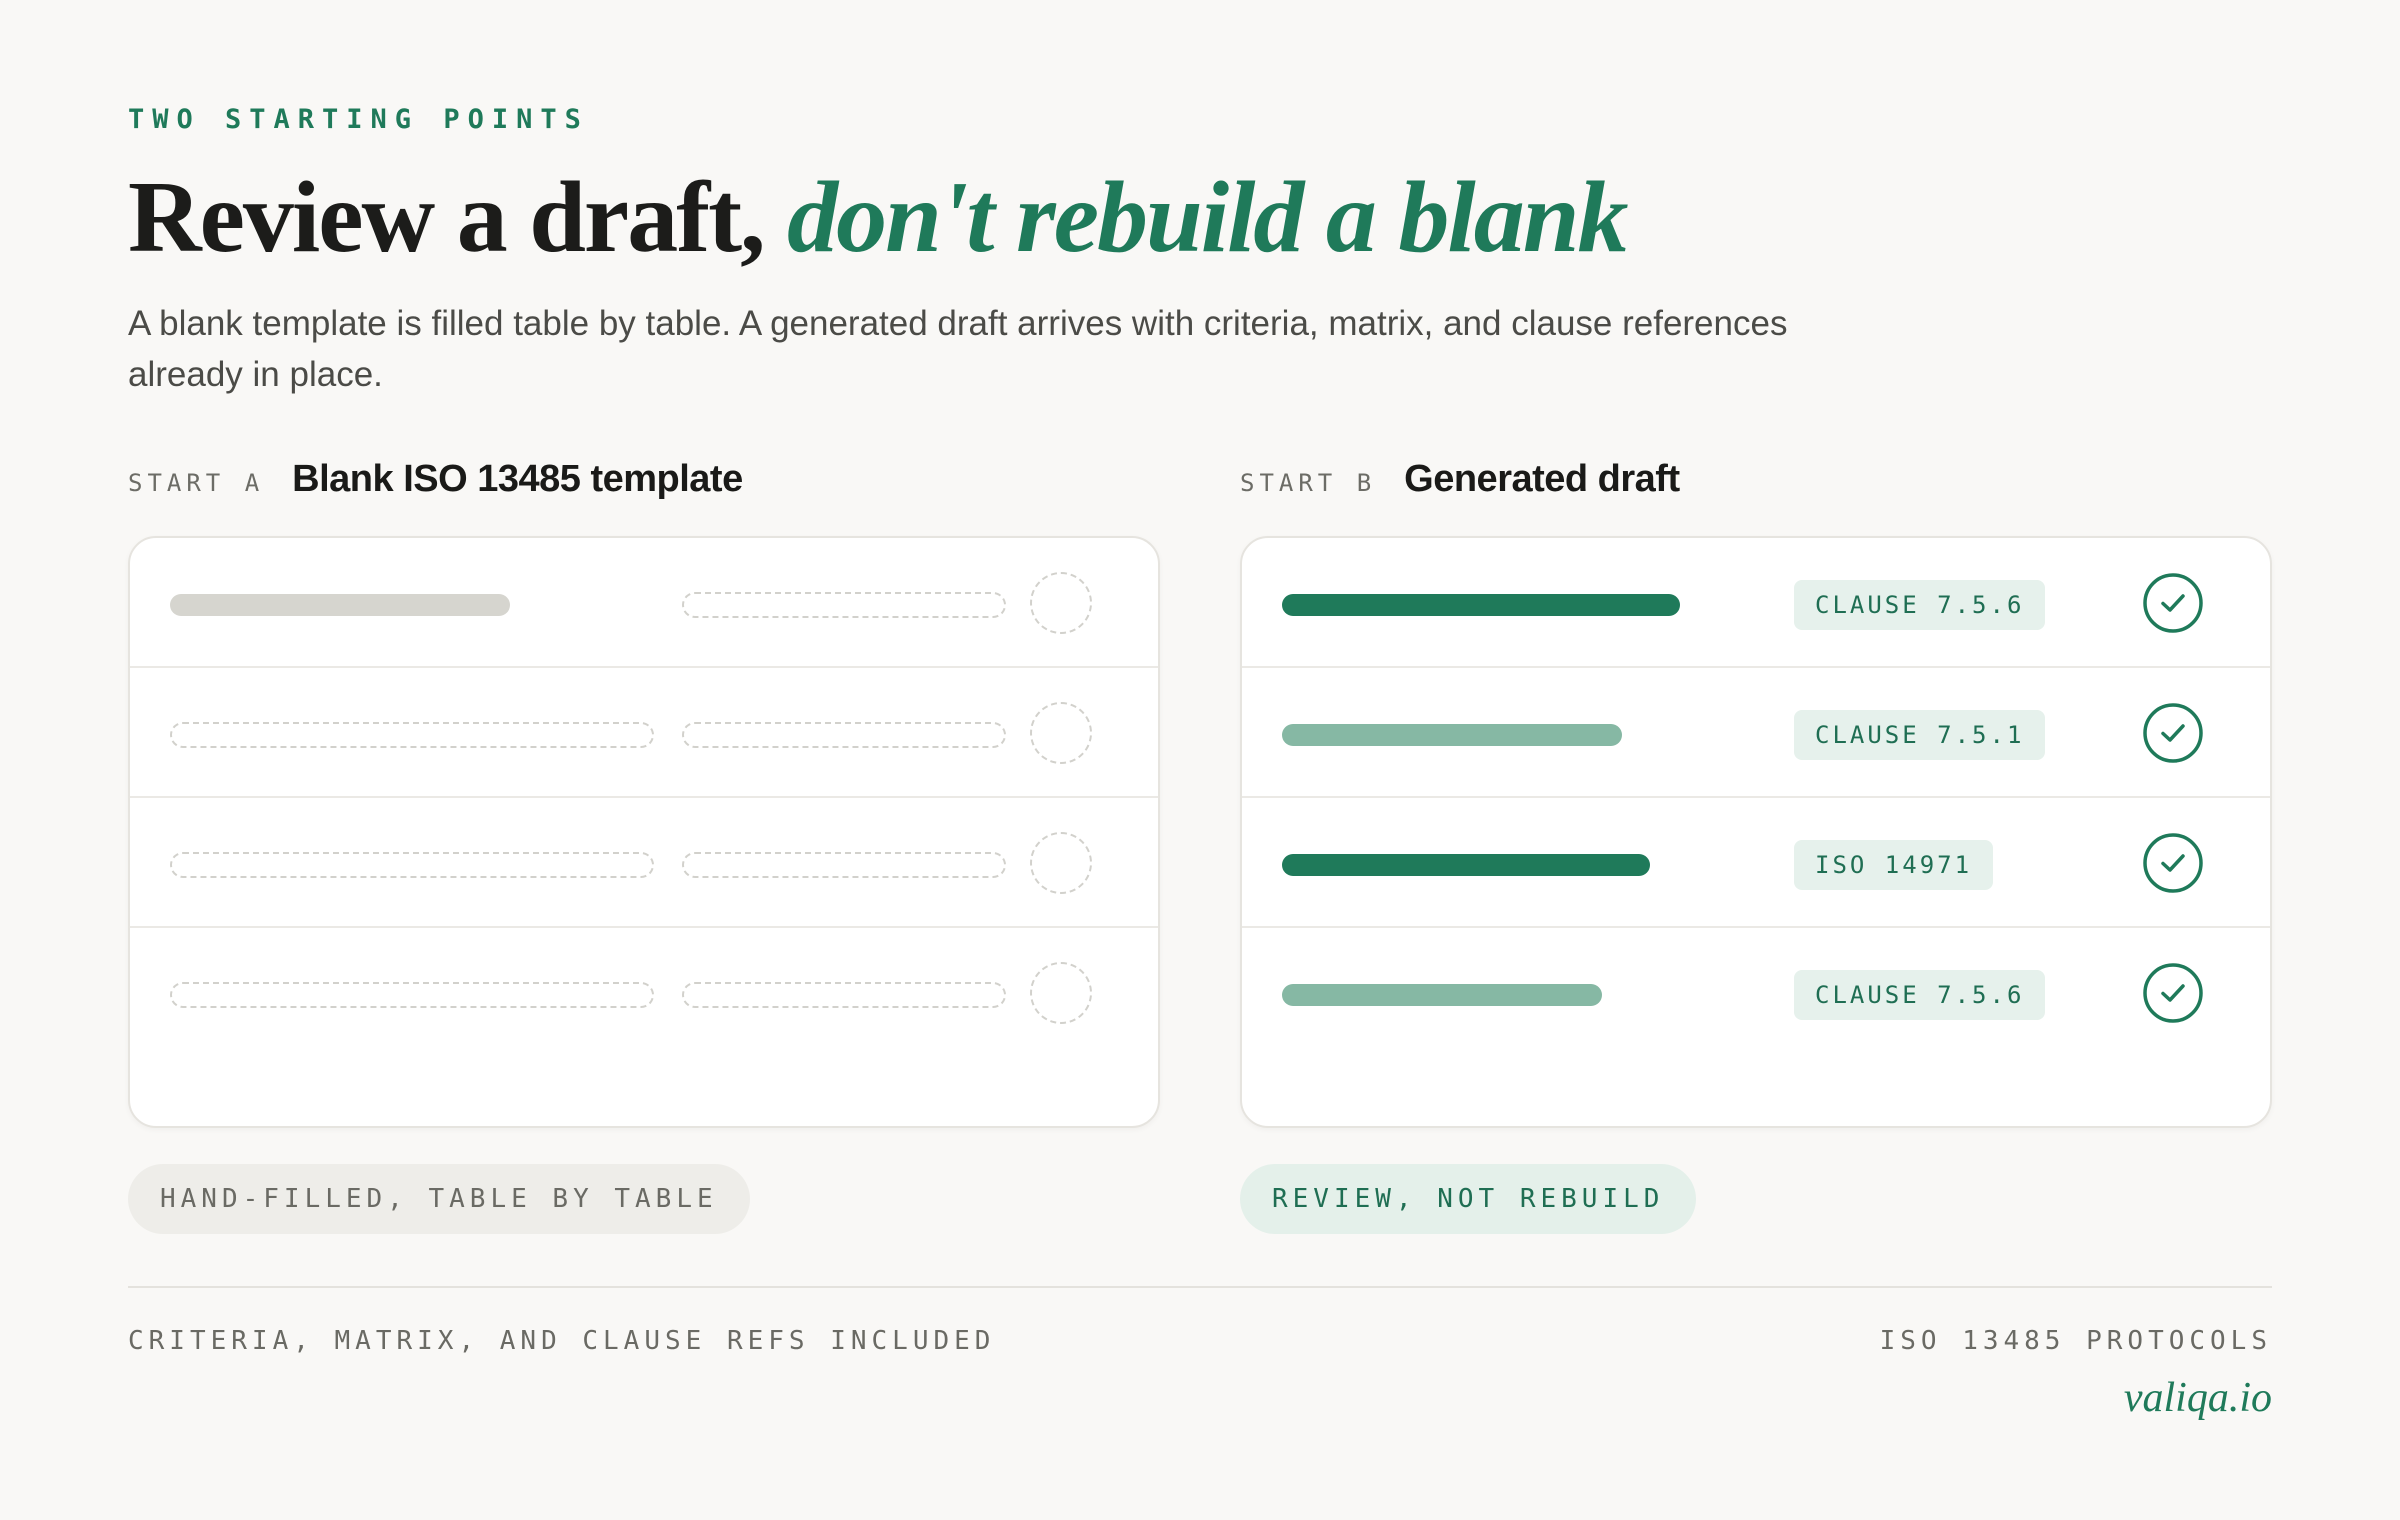  I want to click on headline-accent: don't rebuild a blank, so click(1207, 217).